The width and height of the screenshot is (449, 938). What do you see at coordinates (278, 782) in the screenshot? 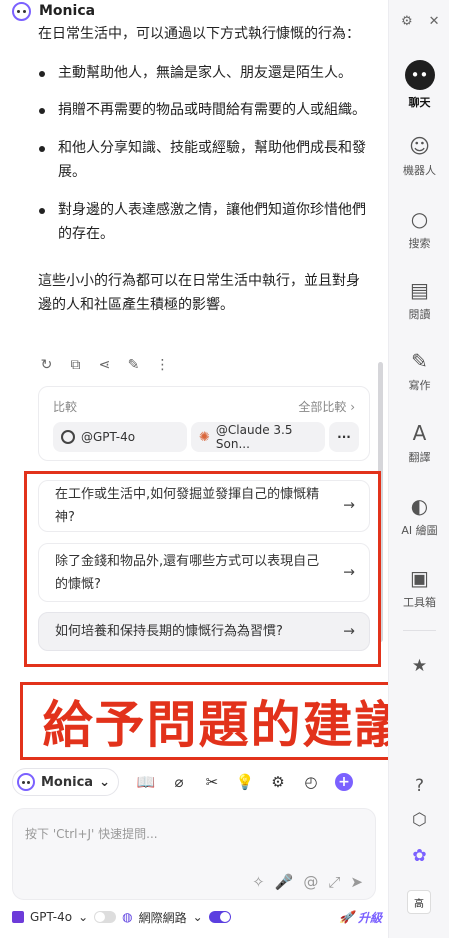
I see `settings-sliders-icon: ⚙` at bounding box center [278, 782].